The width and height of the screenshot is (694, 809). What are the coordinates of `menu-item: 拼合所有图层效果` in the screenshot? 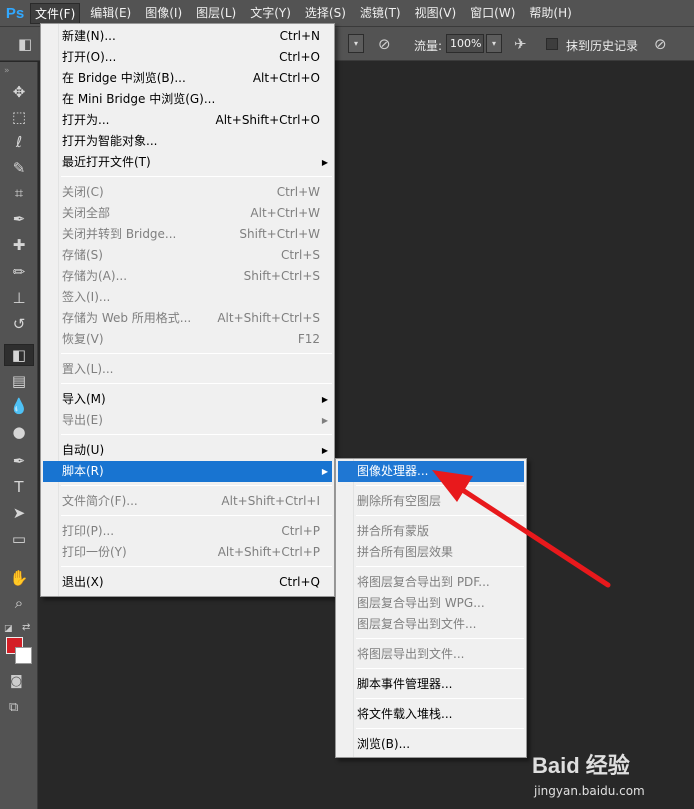 It's located at (431, 552).